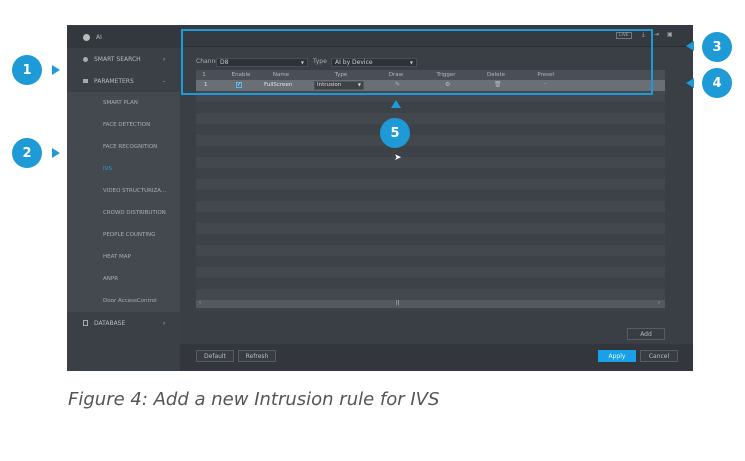 This screenshot has height=461, width=745. What do you see at coordinates (27, 153) in the screenshot?
I see `callout-2: 2` at bounding box center [27, 153].